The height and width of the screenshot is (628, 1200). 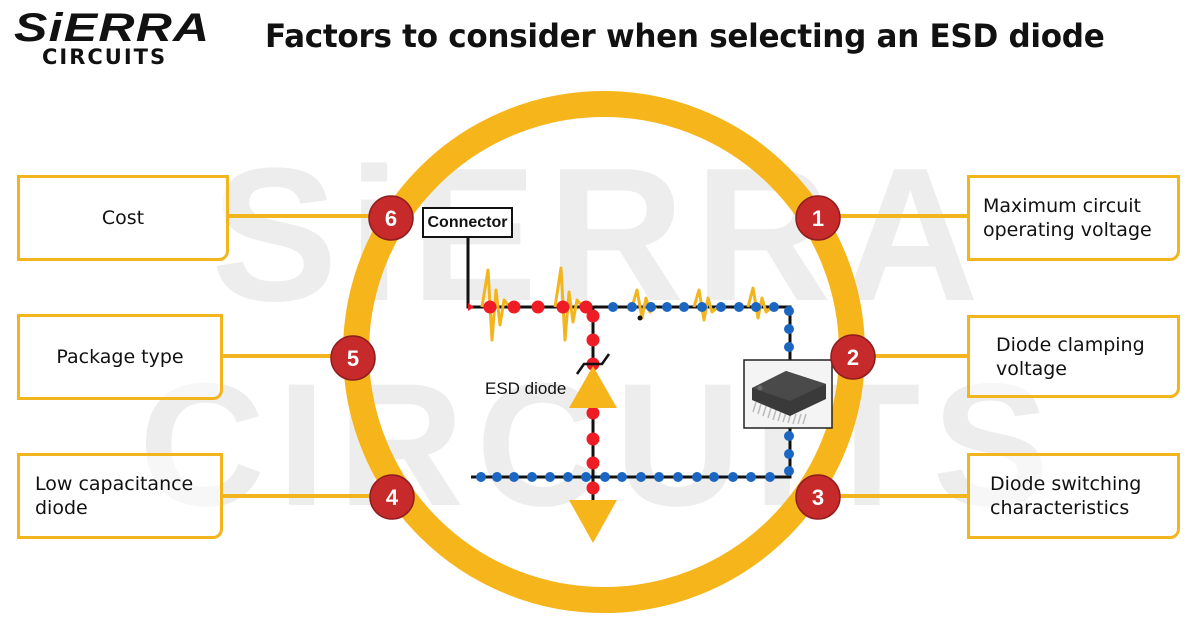 I want to click on arrow-up-icon, so click(x=593, y=387).